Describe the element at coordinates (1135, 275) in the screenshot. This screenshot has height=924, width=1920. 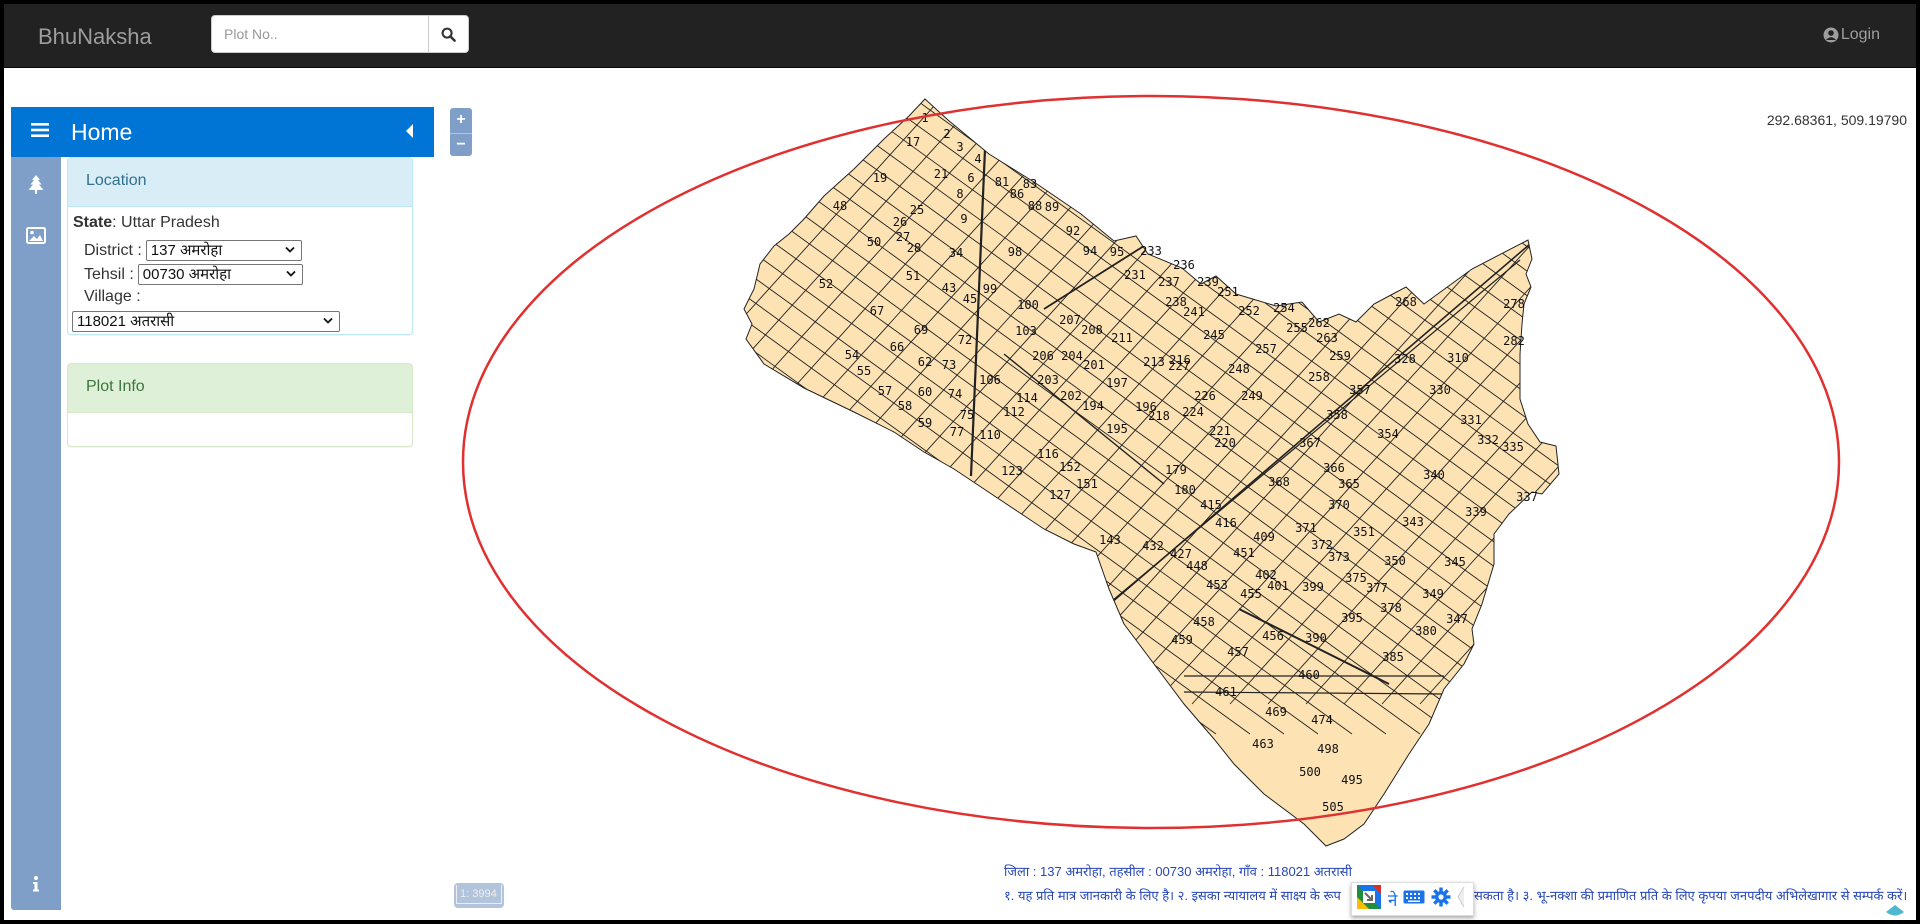
I see `plot-label: 231` at that location.